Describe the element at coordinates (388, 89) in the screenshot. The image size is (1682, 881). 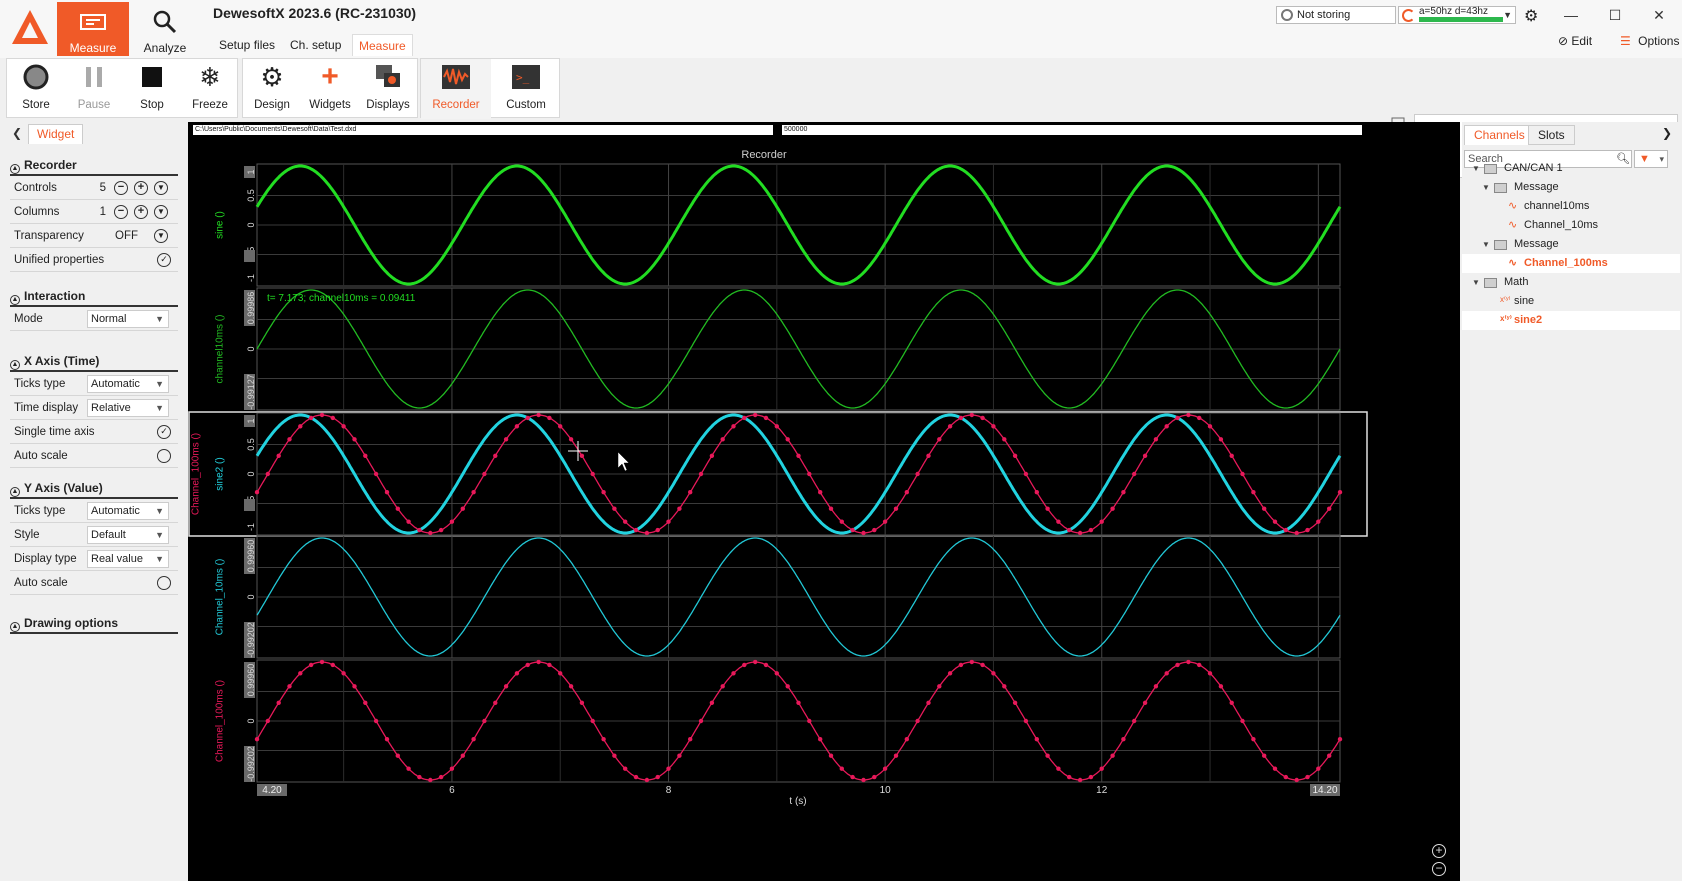
I see `displays-button: Displays` at that location.